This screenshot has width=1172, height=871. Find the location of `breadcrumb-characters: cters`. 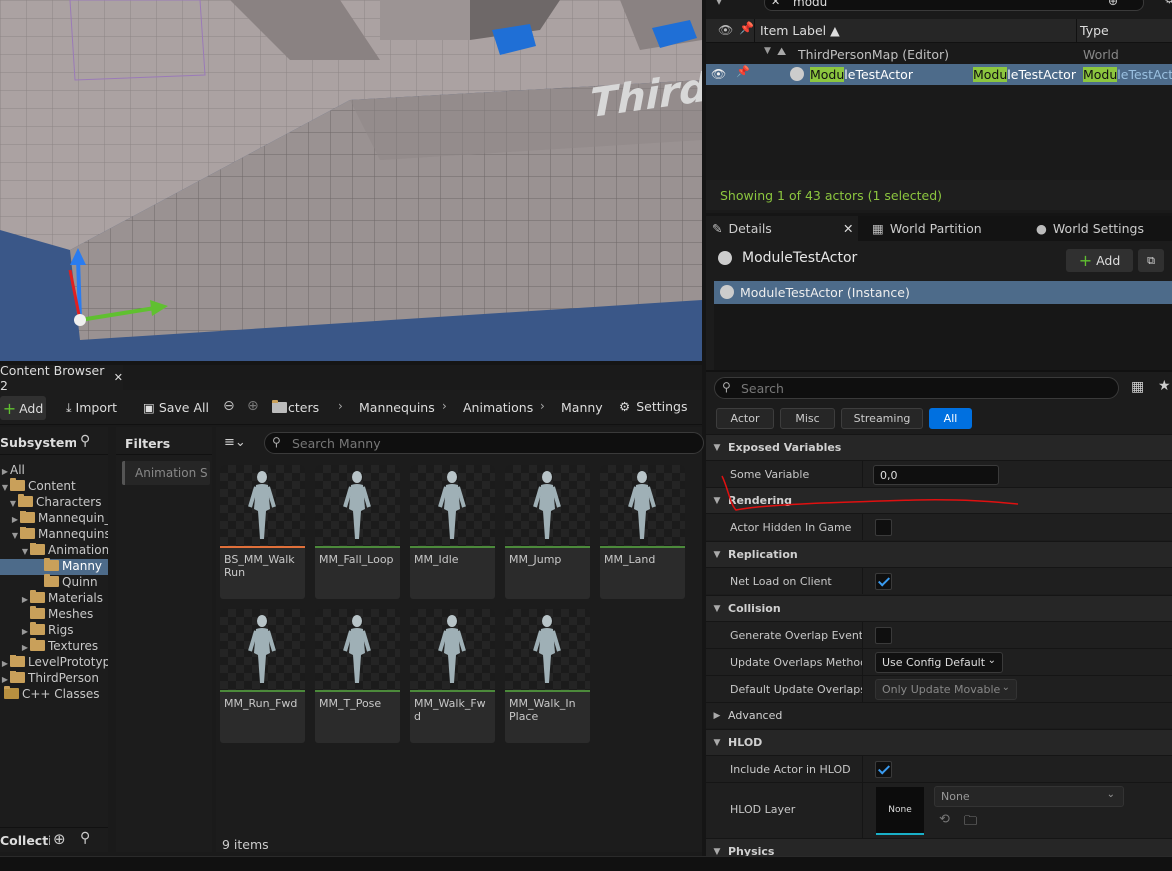

breadcrumb-characters: cters is located at coordinates (303, 407).